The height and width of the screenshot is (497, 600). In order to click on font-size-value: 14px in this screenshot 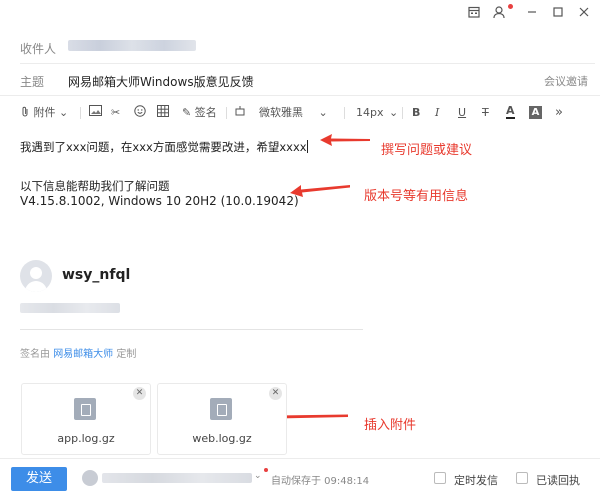, I will do `click(370, 112)`.